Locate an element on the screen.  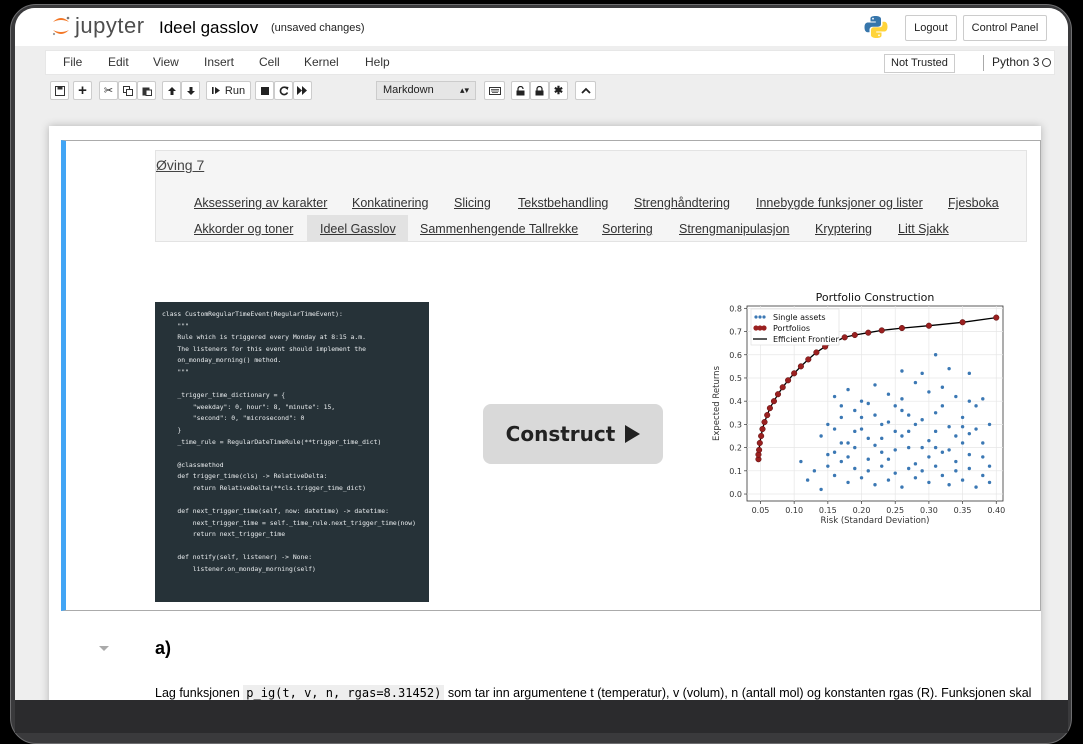
device-bottom-bezel is located at coordinates (541, 716).